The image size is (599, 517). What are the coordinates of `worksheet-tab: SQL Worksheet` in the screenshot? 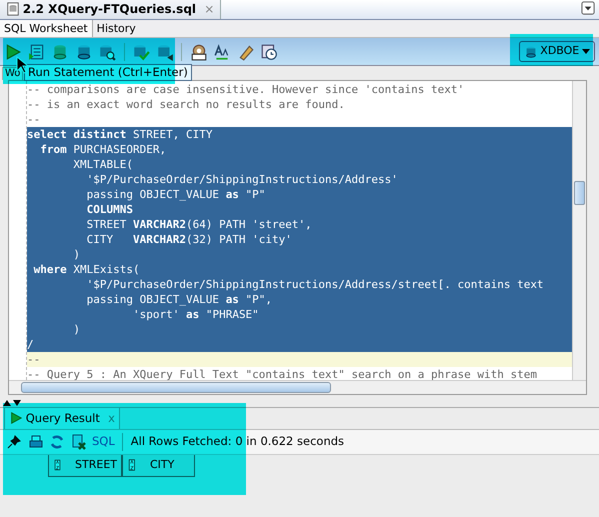 It's located at (46, 28).